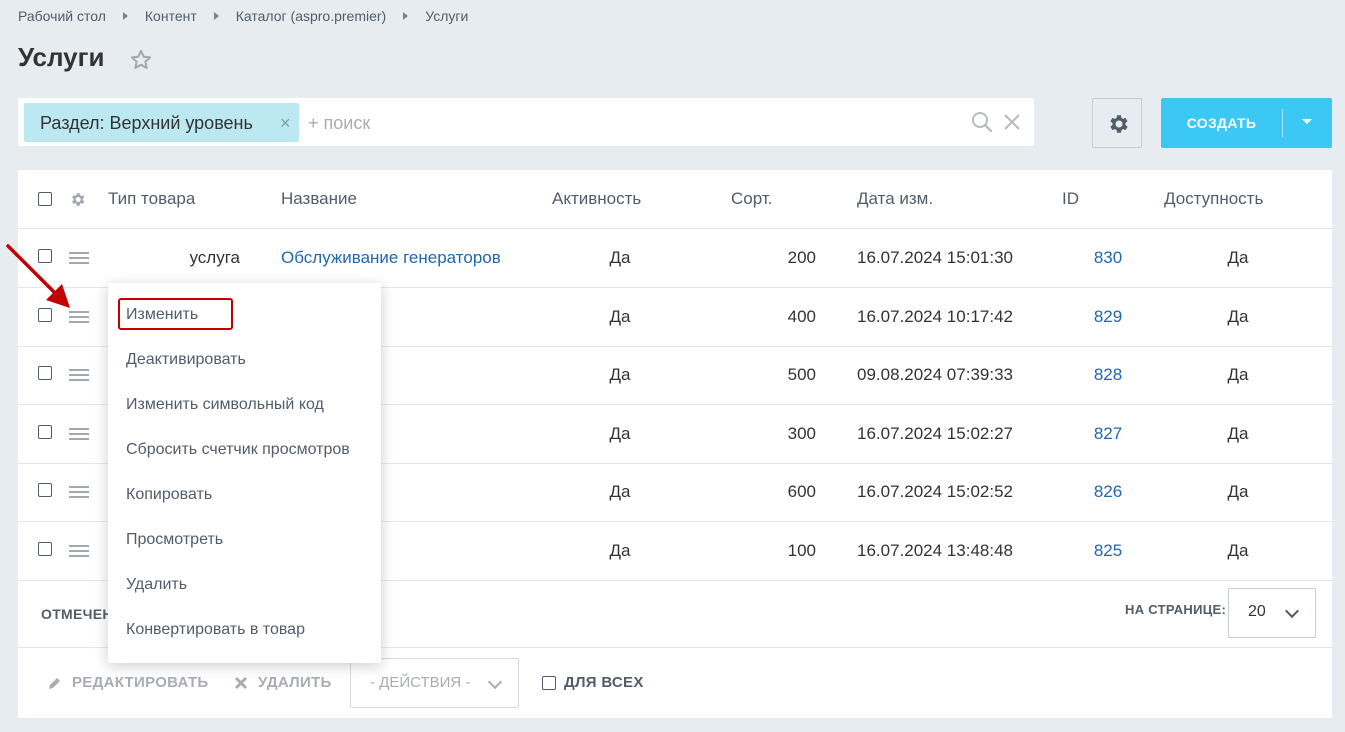  What do you see at coordinates (169, 495) in the screenshot?
I see `menu-item-5: Копировать` at bounding box center [169, 495].